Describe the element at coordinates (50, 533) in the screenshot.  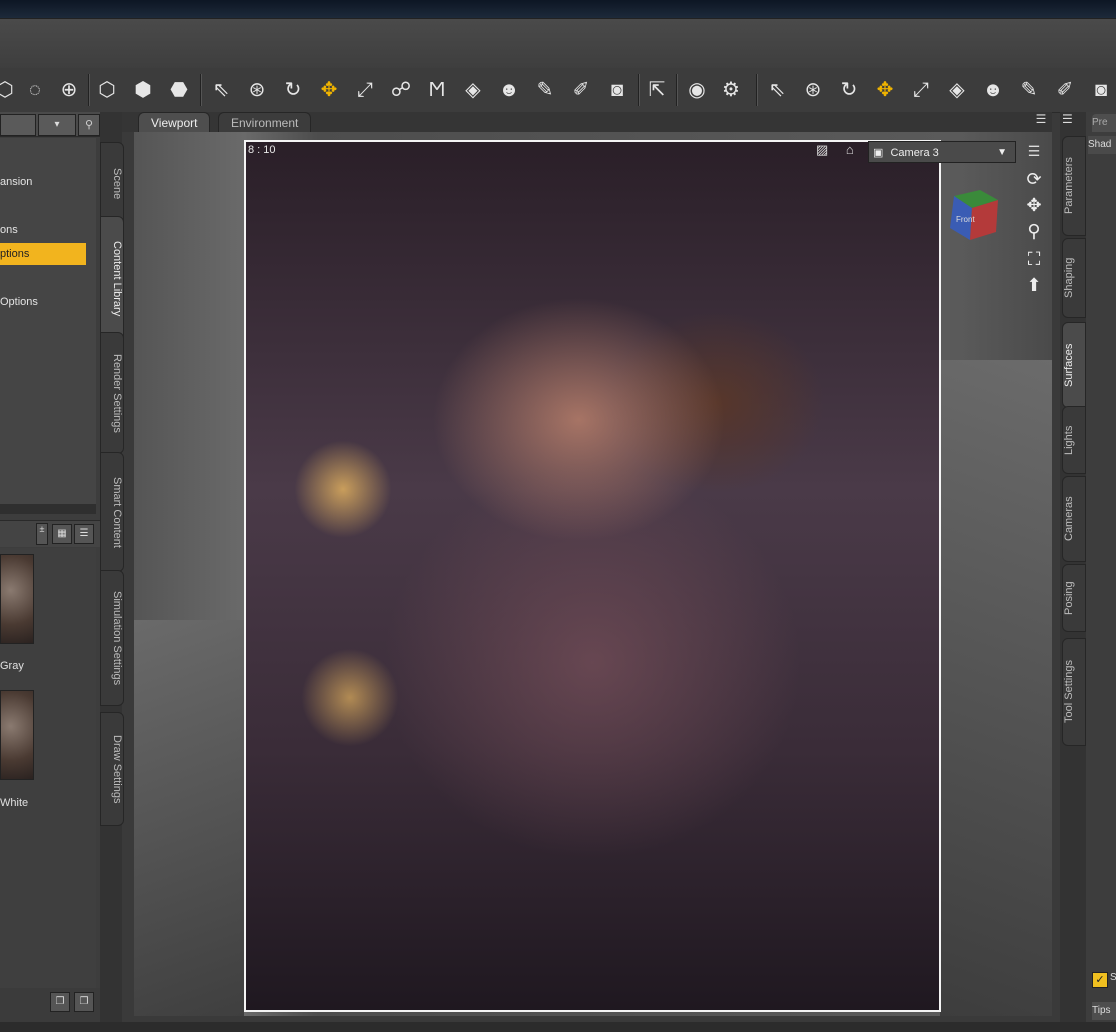
I see `thumbnail-toolbar: ± ▦ ☰` at that location.